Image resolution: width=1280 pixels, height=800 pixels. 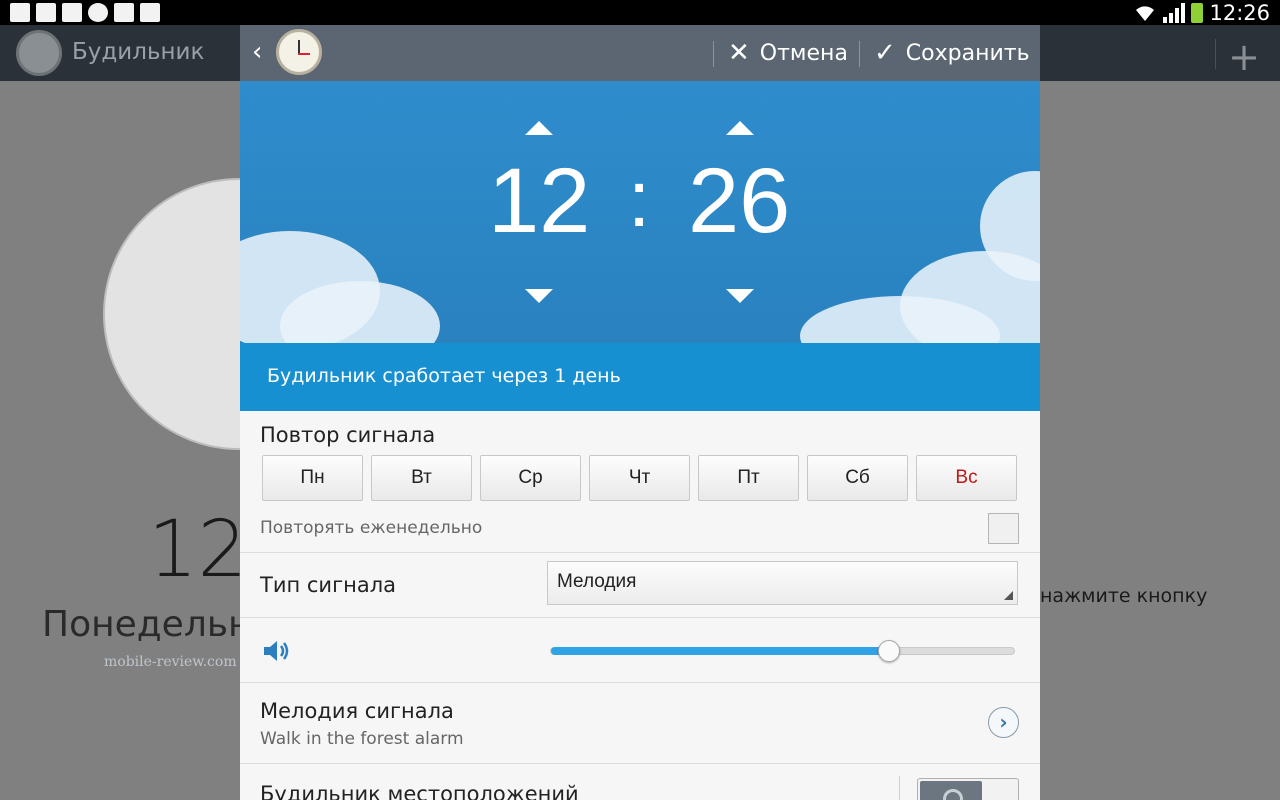 What do you see at coordinates (1239, 12) in the screenshot?
I see `status-time: 12:26` at bounding box center [1239, 12].